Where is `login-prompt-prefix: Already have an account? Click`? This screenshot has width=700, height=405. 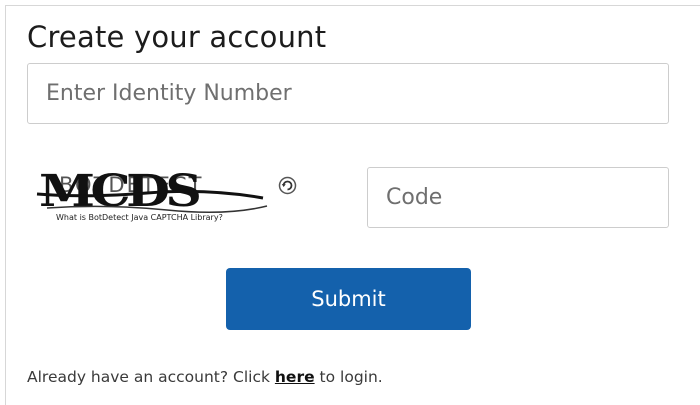 login-prompt-prefix: Already have an account? Click is located at coordinates (151, 377).